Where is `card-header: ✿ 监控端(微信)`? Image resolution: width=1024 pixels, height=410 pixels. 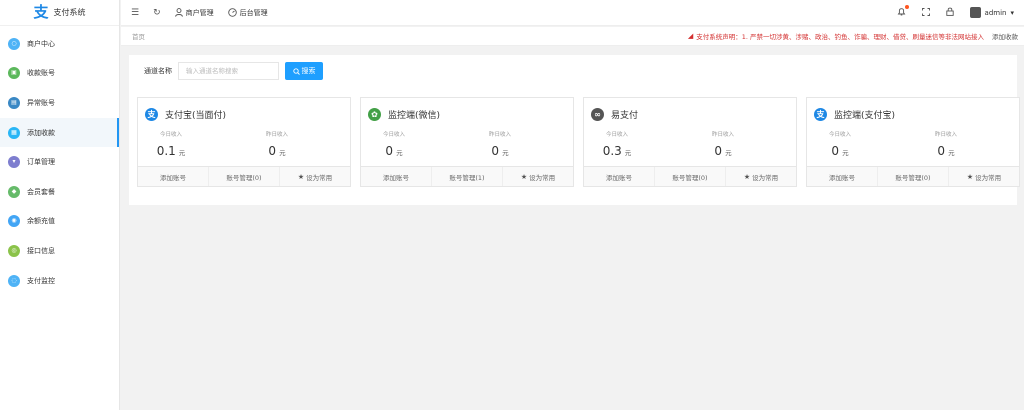 card-header: ✿ 监控端(微信) is located at coordinates (467, 114).